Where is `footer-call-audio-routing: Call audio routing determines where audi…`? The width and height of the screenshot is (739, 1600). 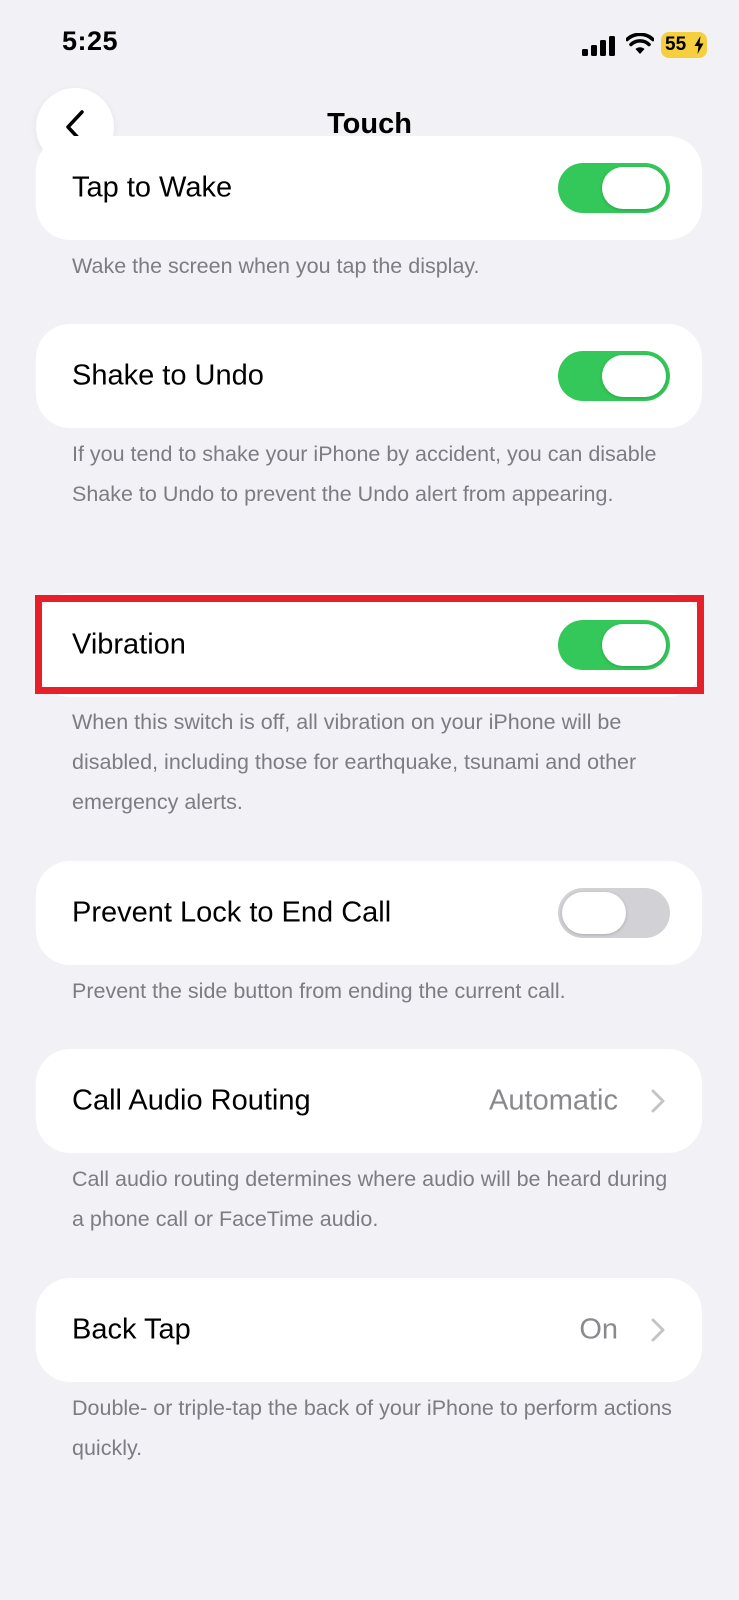
footer-call-audio-routing: Call audio routing determines where audi… is located at coordinates (370, 1199).